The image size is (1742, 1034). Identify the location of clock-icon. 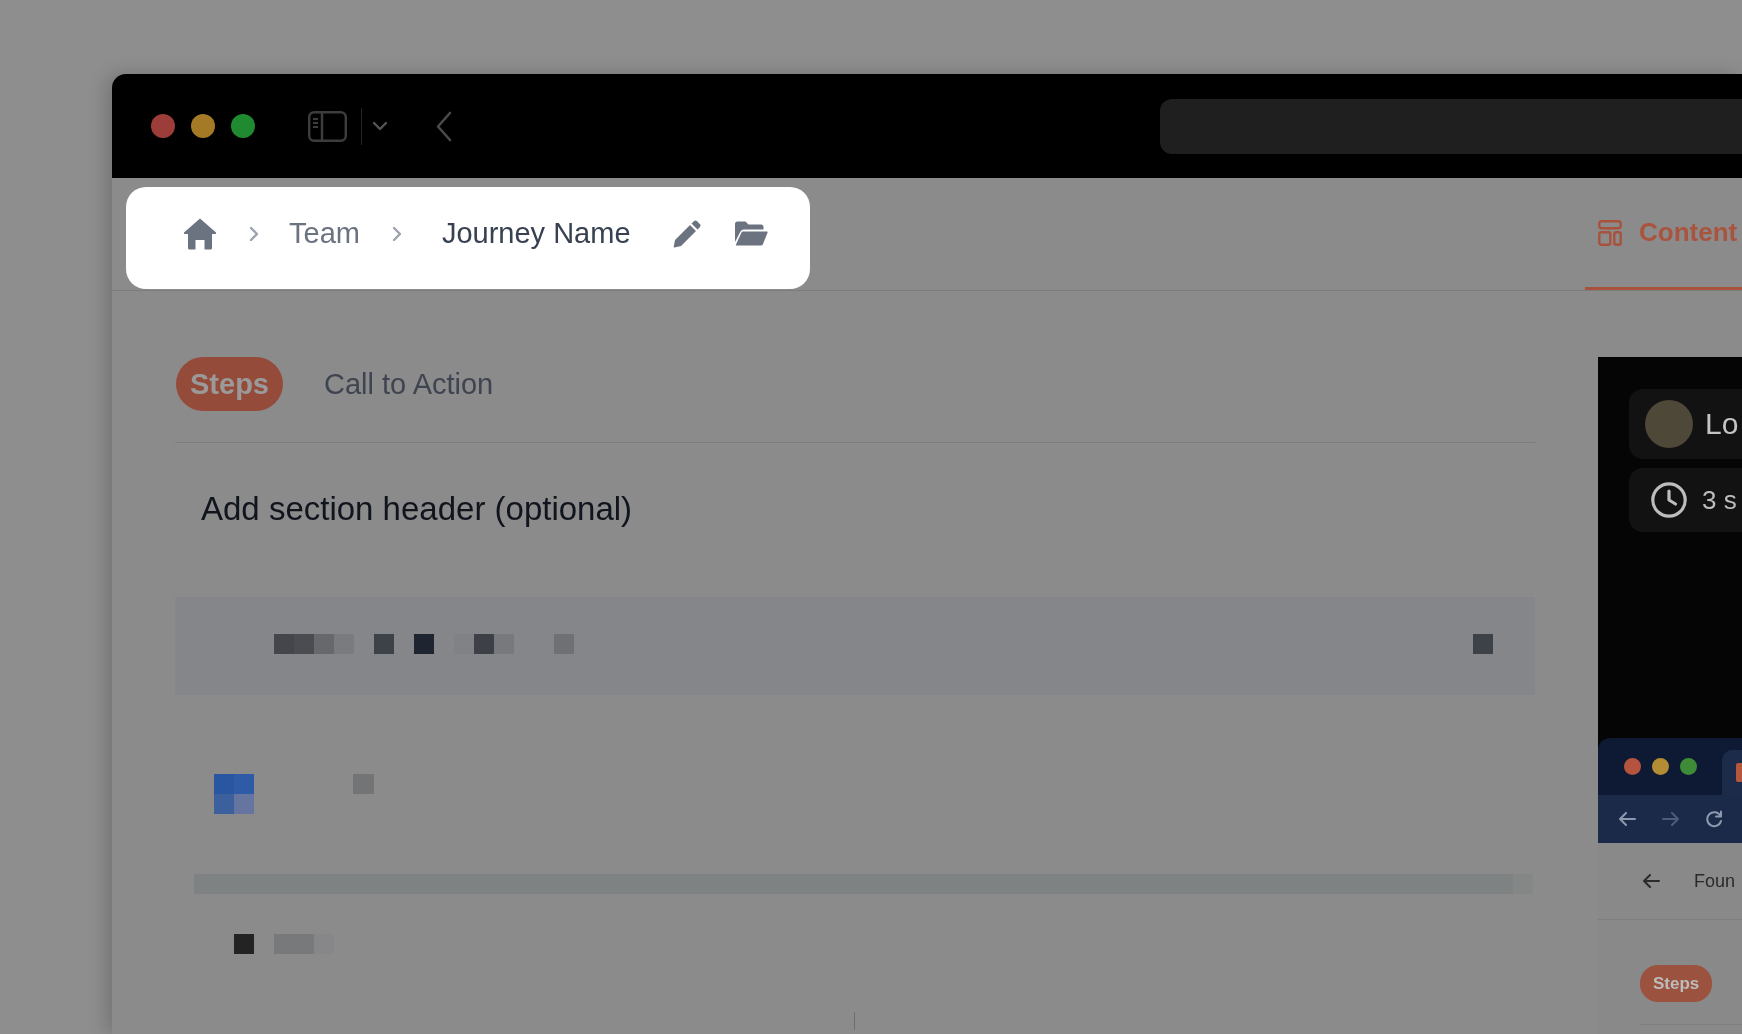
(1669, 500).